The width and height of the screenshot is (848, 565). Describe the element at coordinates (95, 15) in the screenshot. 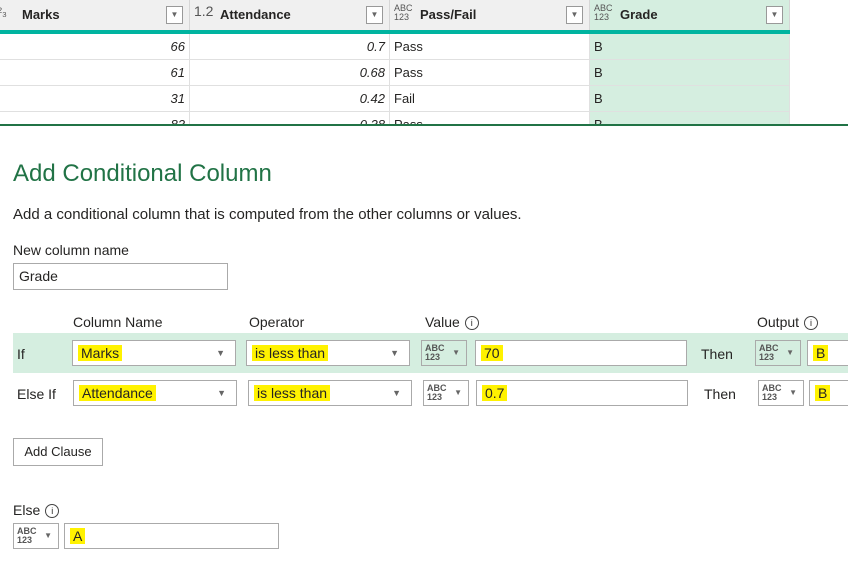

I see `column-header-marks: ²₃ Marks ▼` at that location.